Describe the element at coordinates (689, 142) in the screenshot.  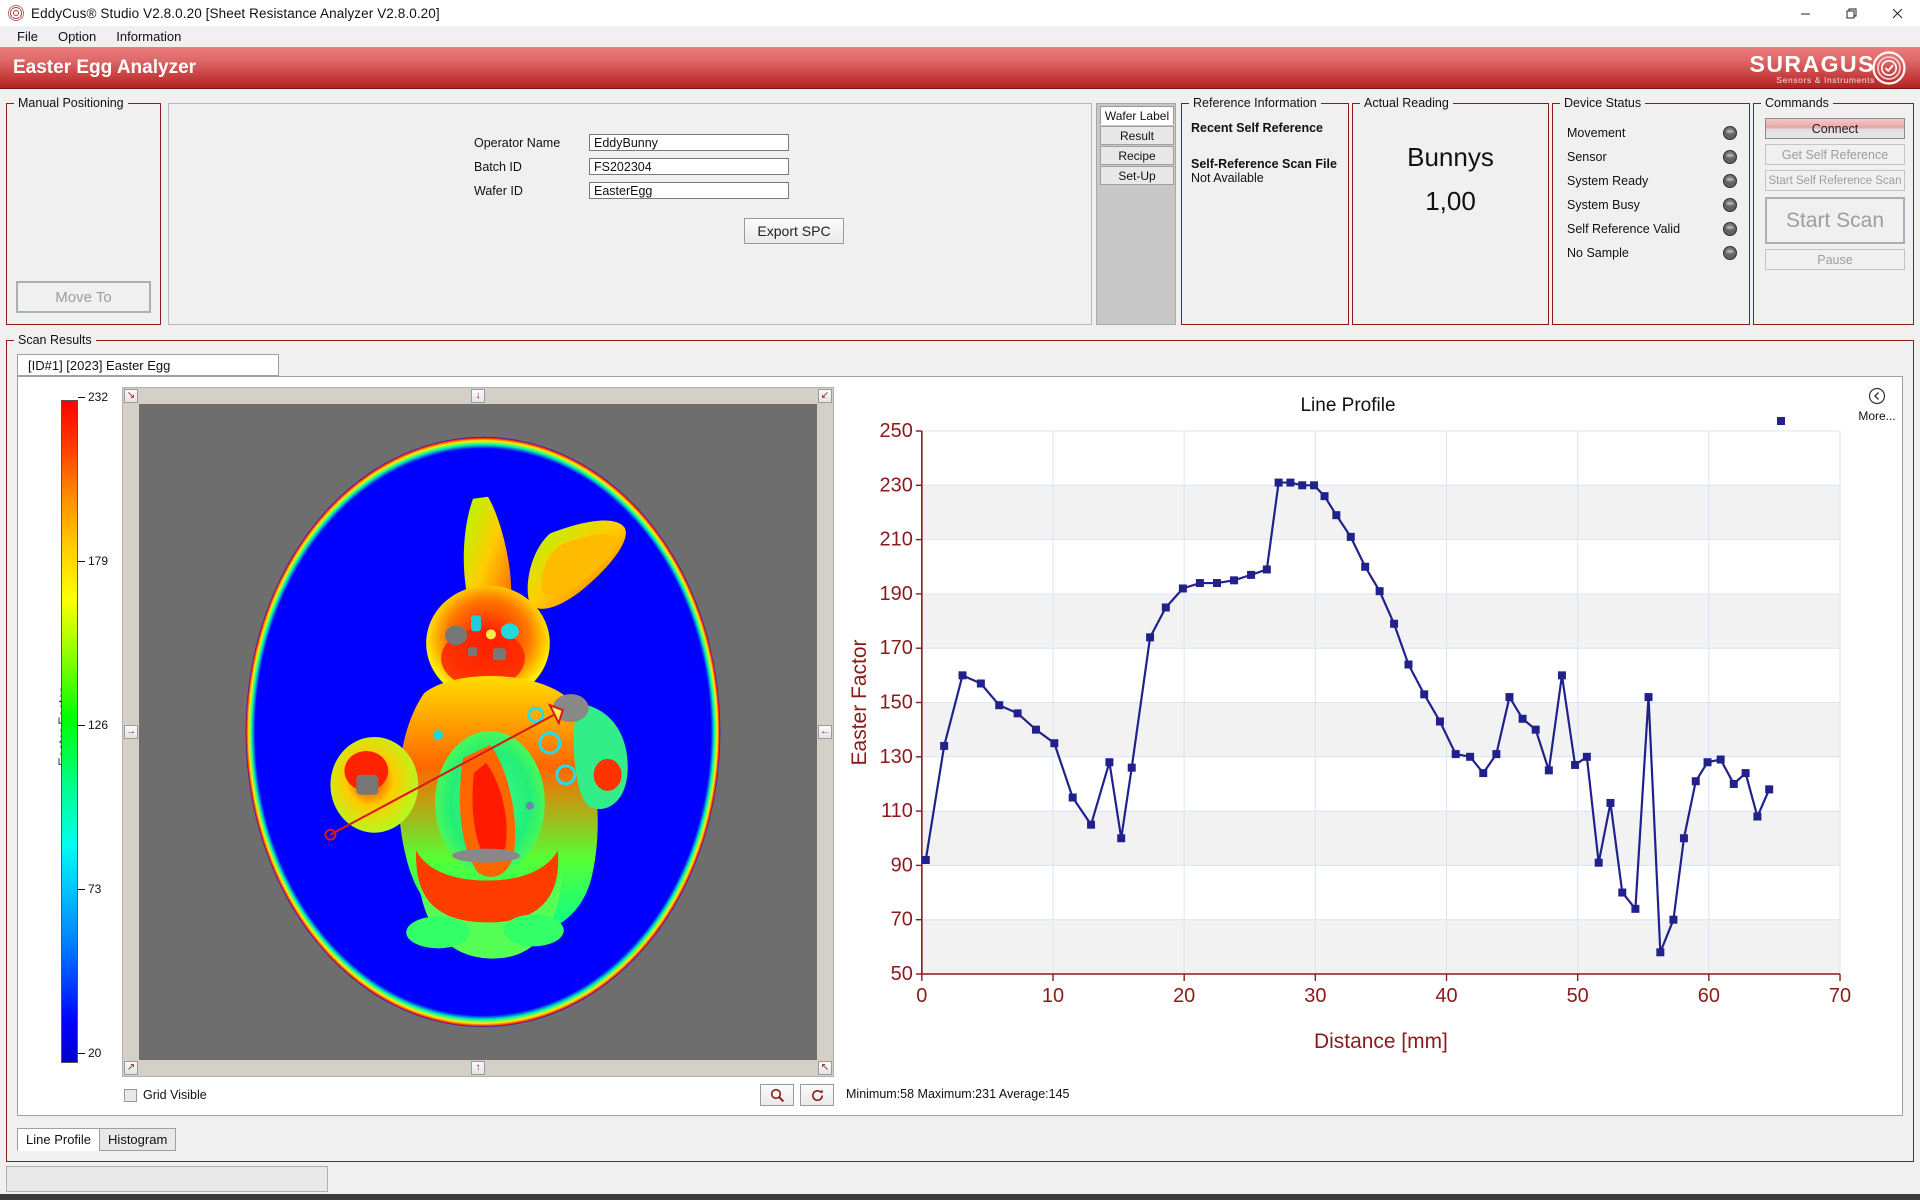
I see `operator-name-input: EddyBunny` at that location.